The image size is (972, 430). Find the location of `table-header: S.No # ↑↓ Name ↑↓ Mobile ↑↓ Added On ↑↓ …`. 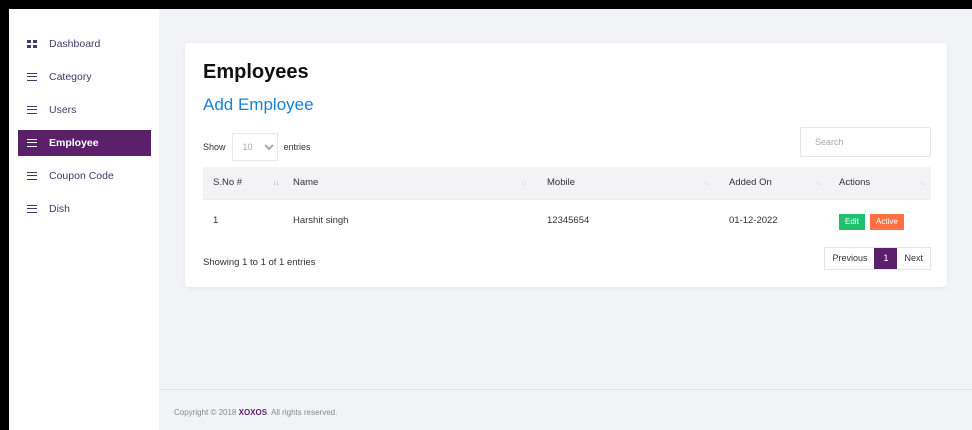

table-header: S.No # ↑↓ Name ↑↓ Mobile ↑↓ Added On ↑↓ … is located at coordinates (567, 183).